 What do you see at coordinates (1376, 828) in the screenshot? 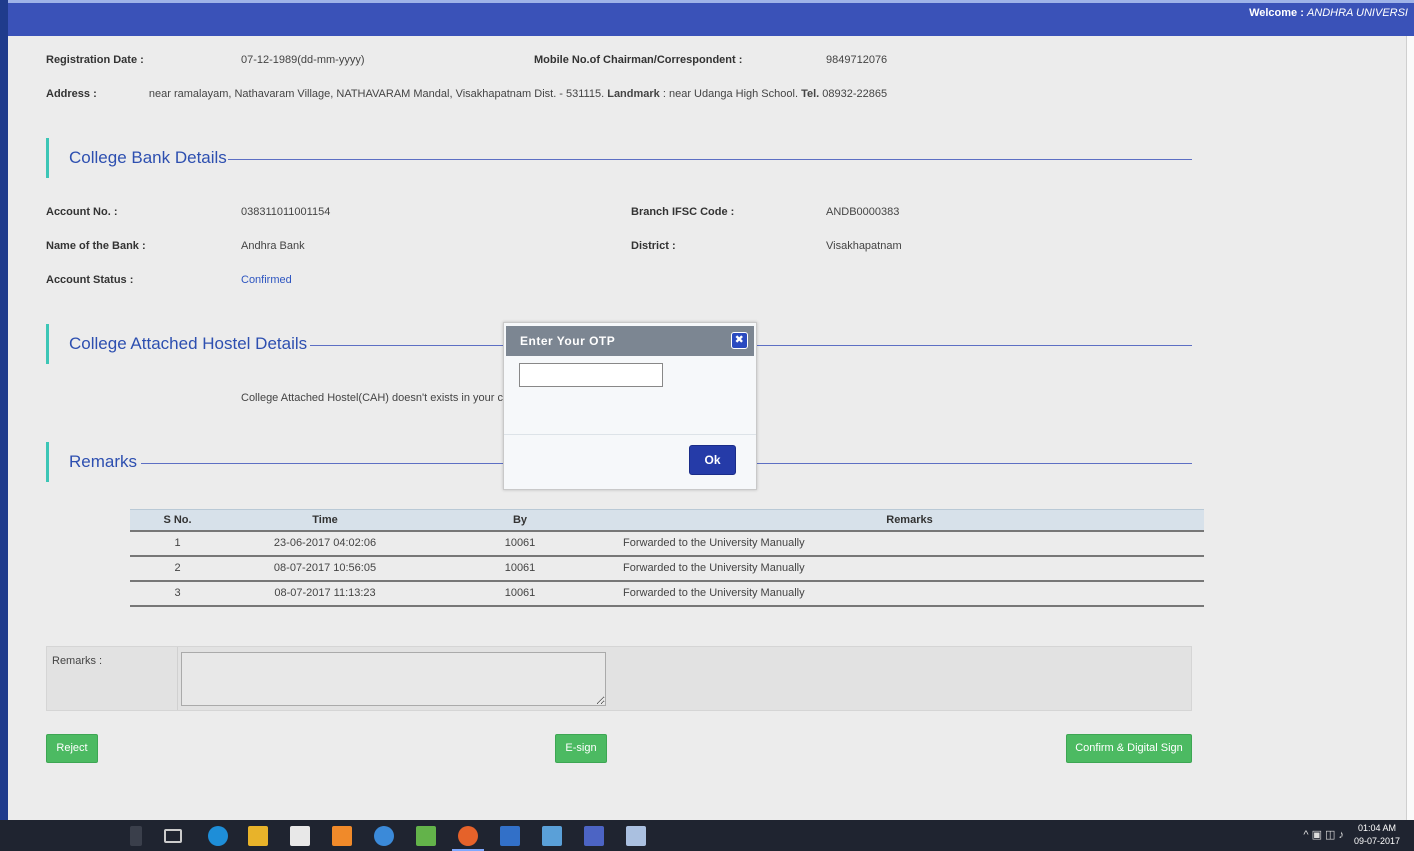
I see `clock-time: 01:04 AM` at bounding box center [1376, 828].